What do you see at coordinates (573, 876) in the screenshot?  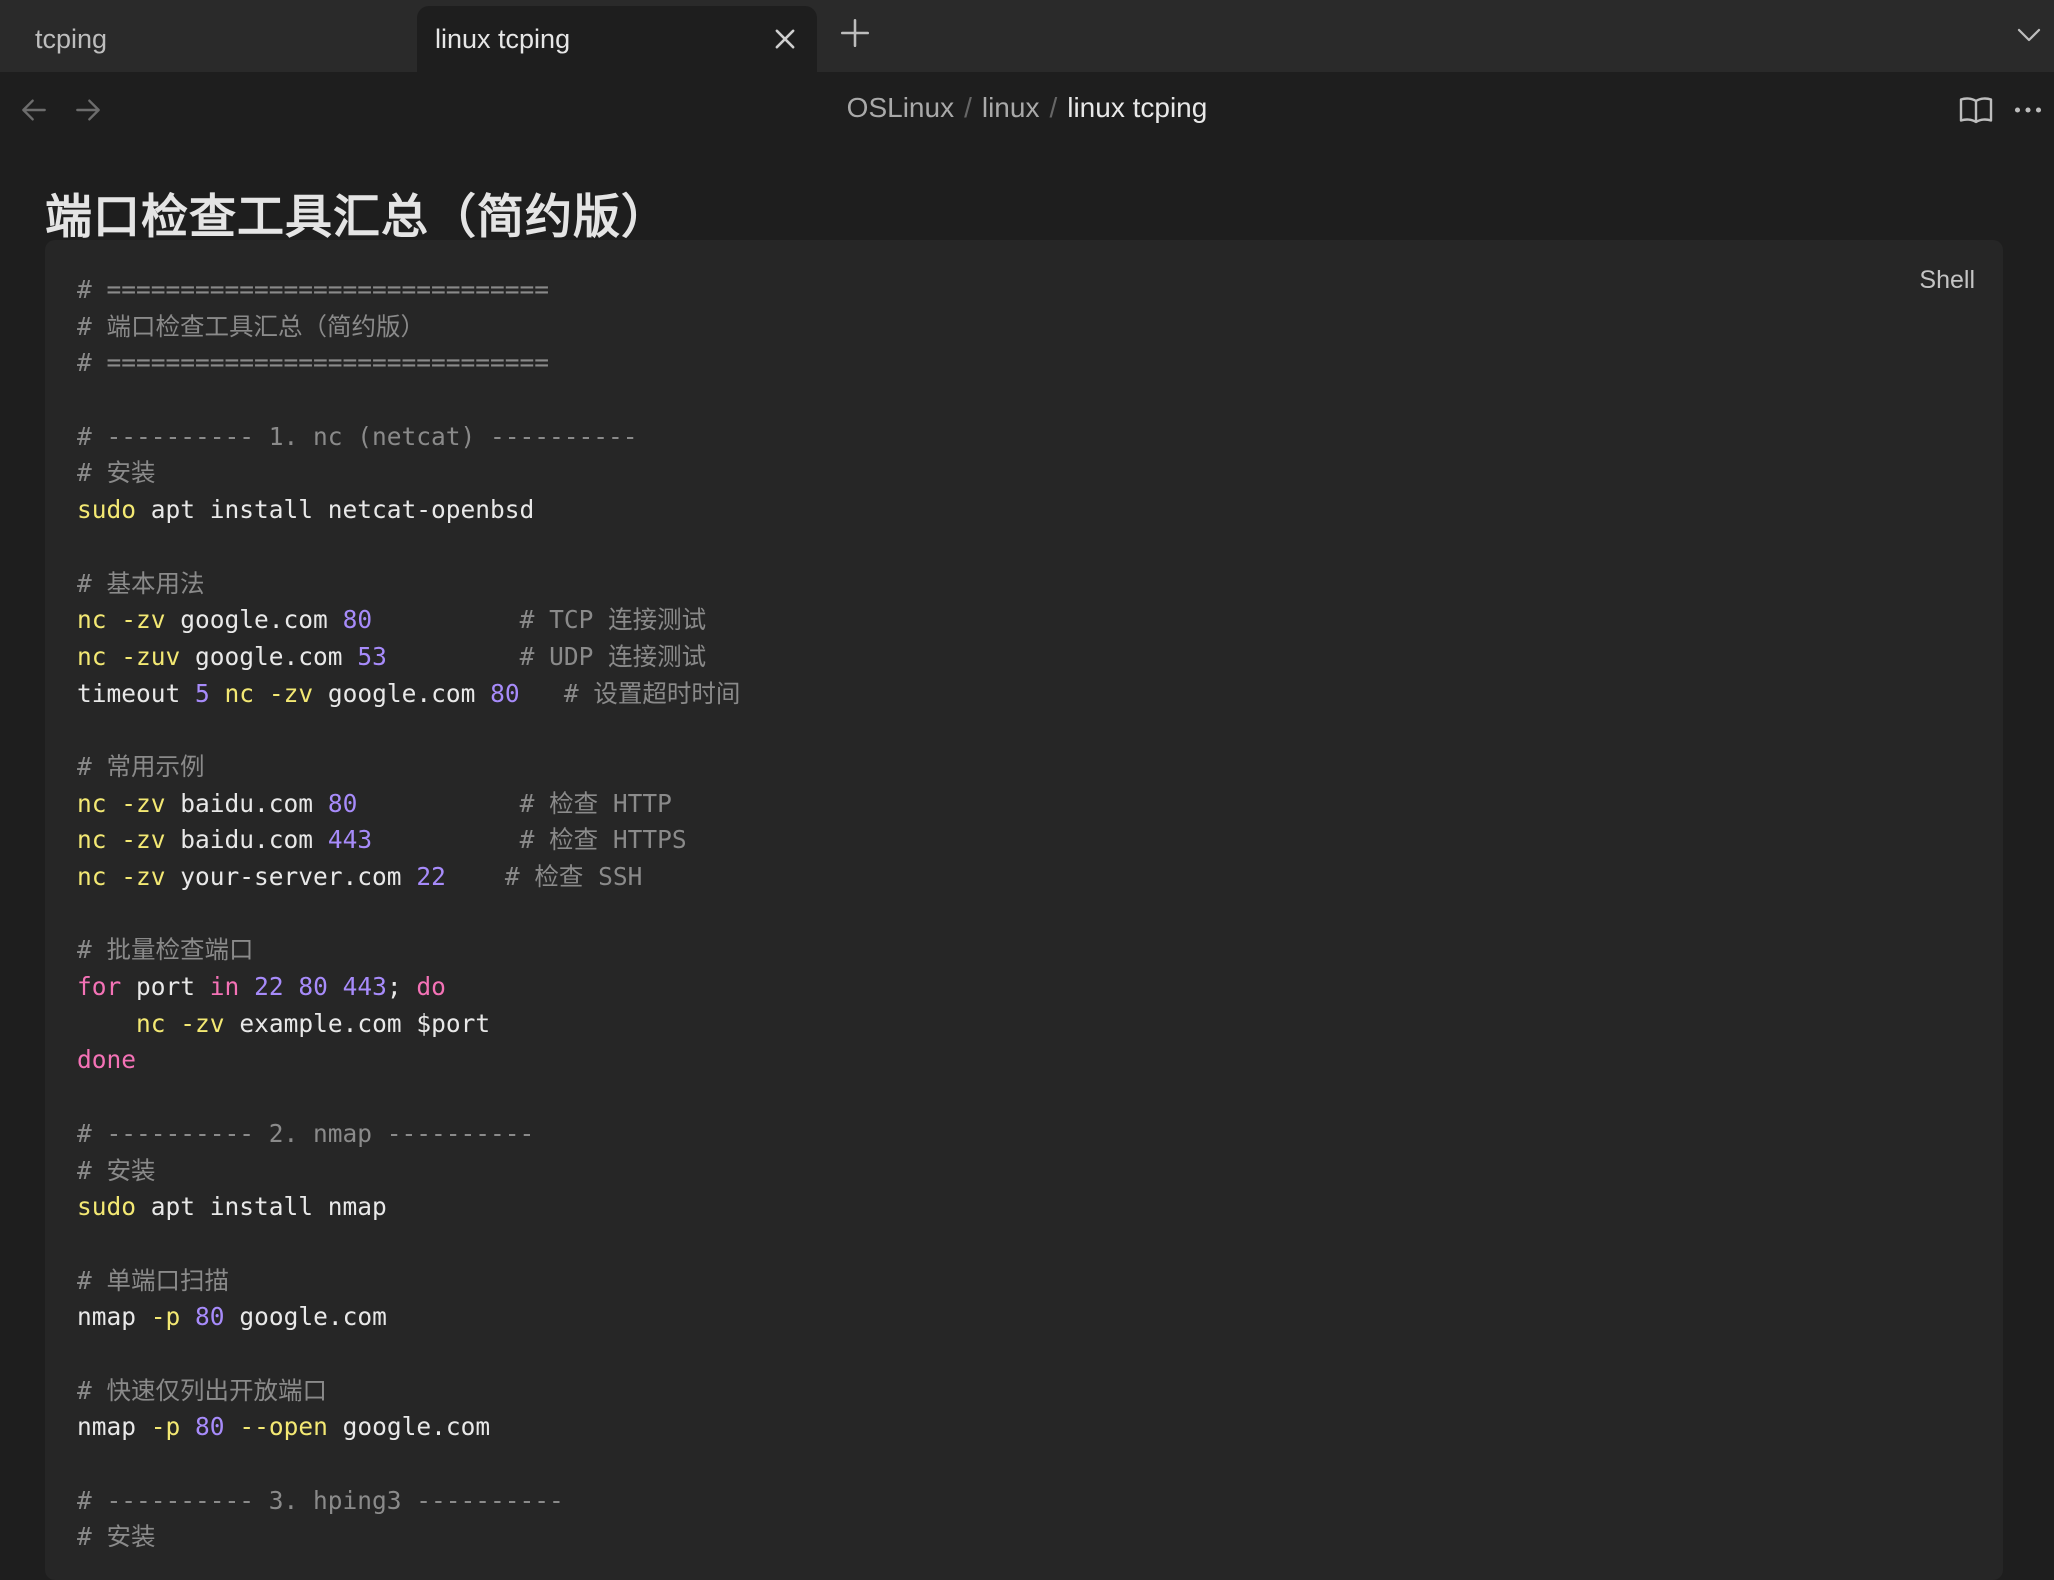 I see `code-token: # 检查 SSH` at bounding box center [573, 876].